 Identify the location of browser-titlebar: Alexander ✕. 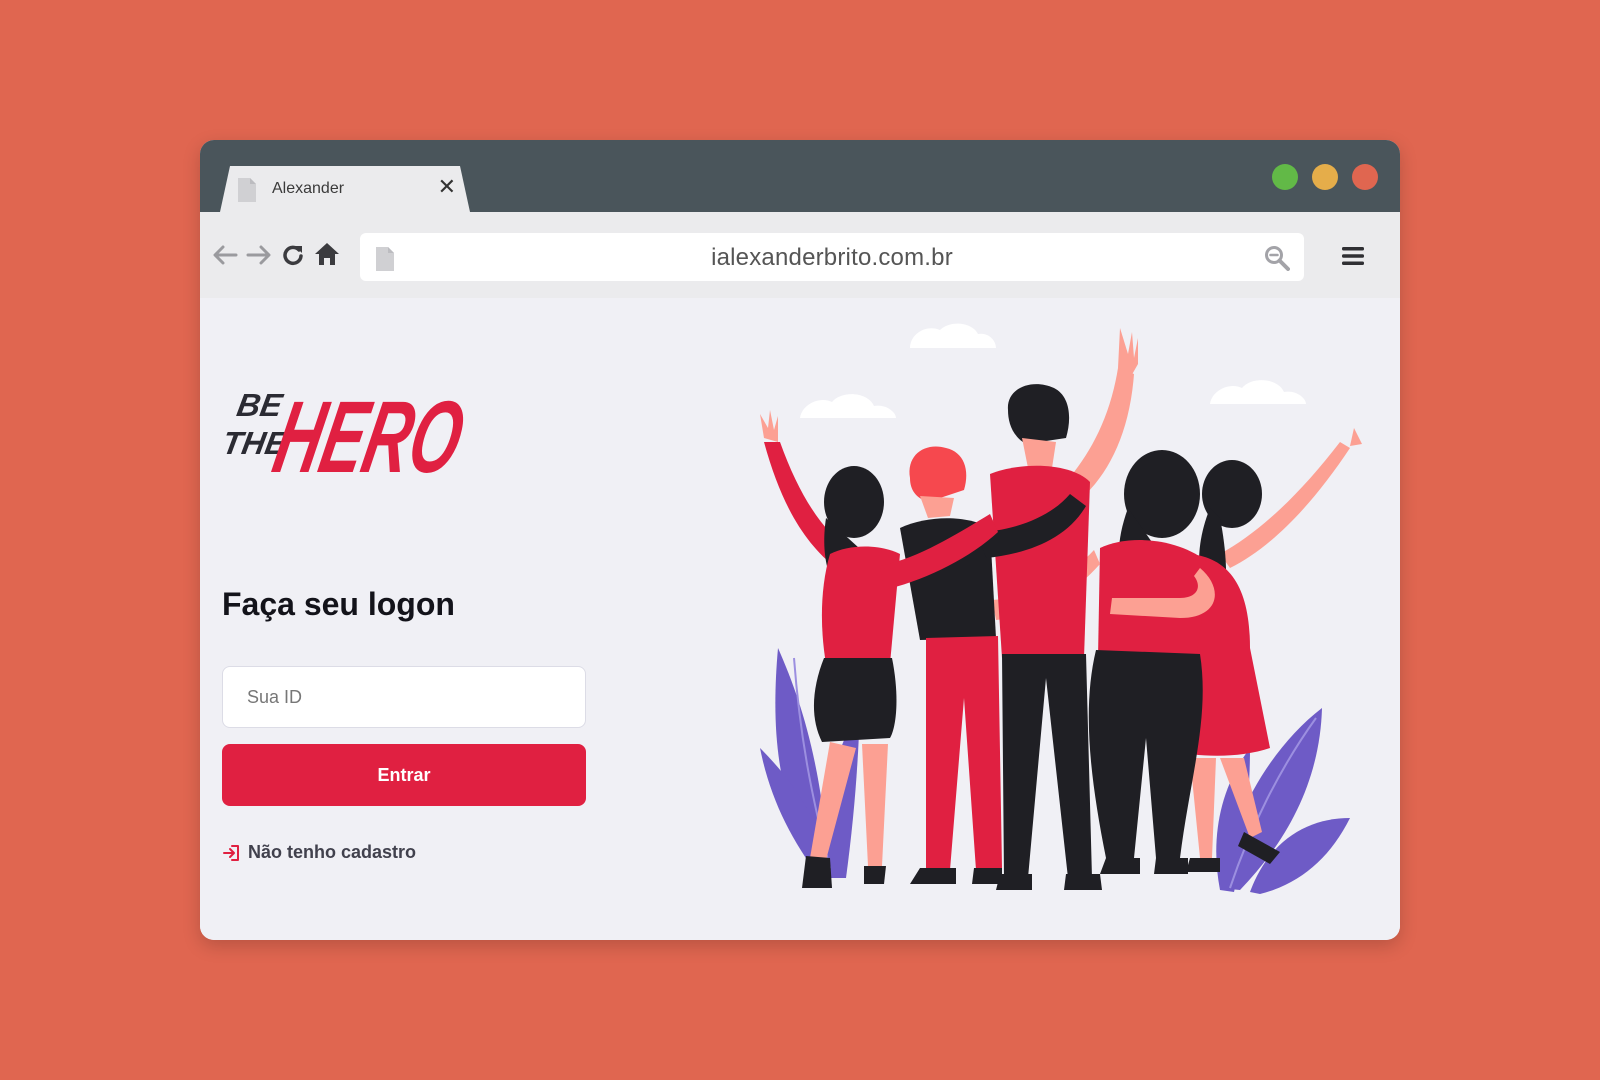
(800, 176).